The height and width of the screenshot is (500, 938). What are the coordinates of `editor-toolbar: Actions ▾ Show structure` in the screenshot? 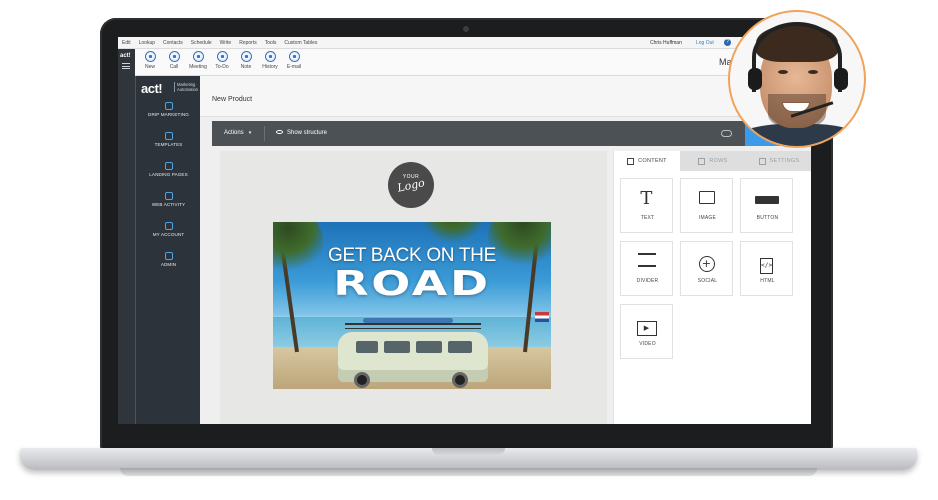 It's located at (511, 133).